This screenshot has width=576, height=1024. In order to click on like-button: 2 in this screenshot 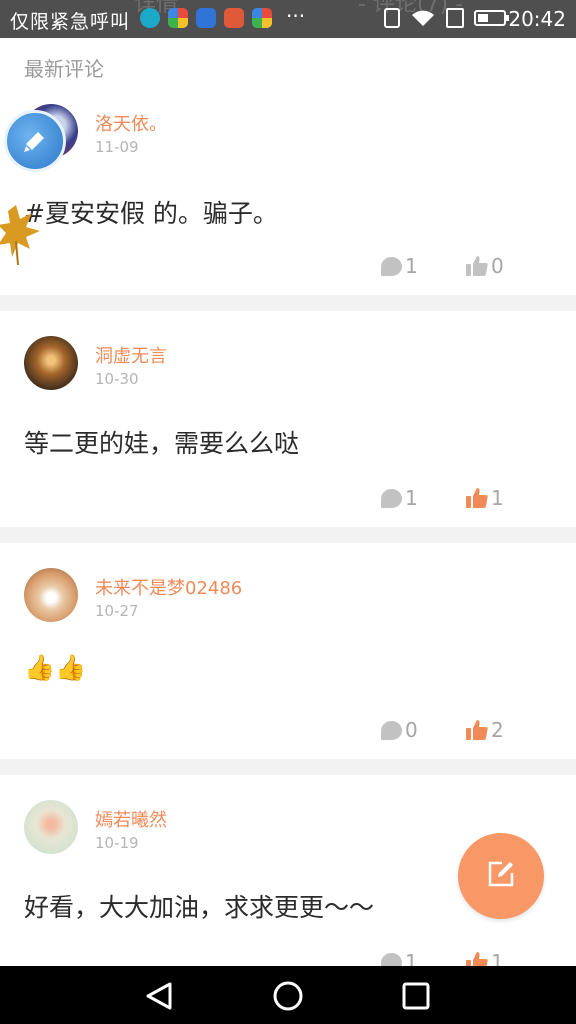, I will do `click(485, 730)`.